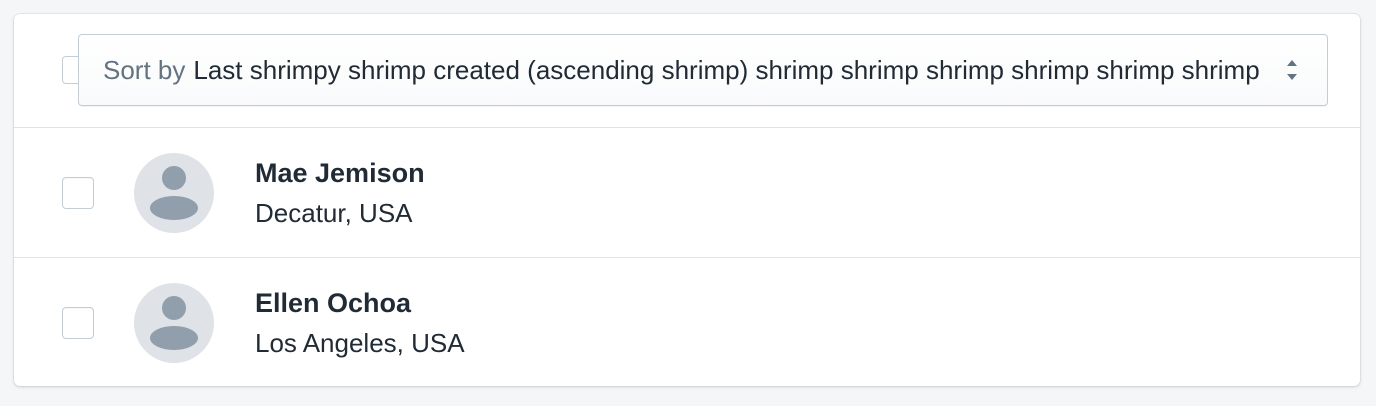 The height and width of the screenshot is (406, 1376). What do you see at coordinates (360, 343) in the screenshot?
I see `item-location: Los Angeles, USA` at bounding box center [360, 343].